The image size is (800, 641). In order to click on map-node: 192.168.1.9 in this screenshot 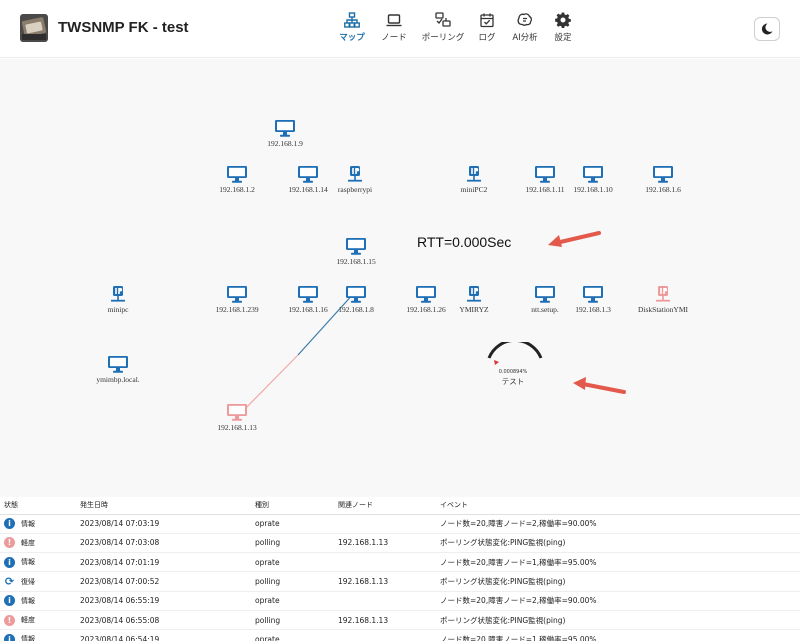, I will do `click(285, 134)`.